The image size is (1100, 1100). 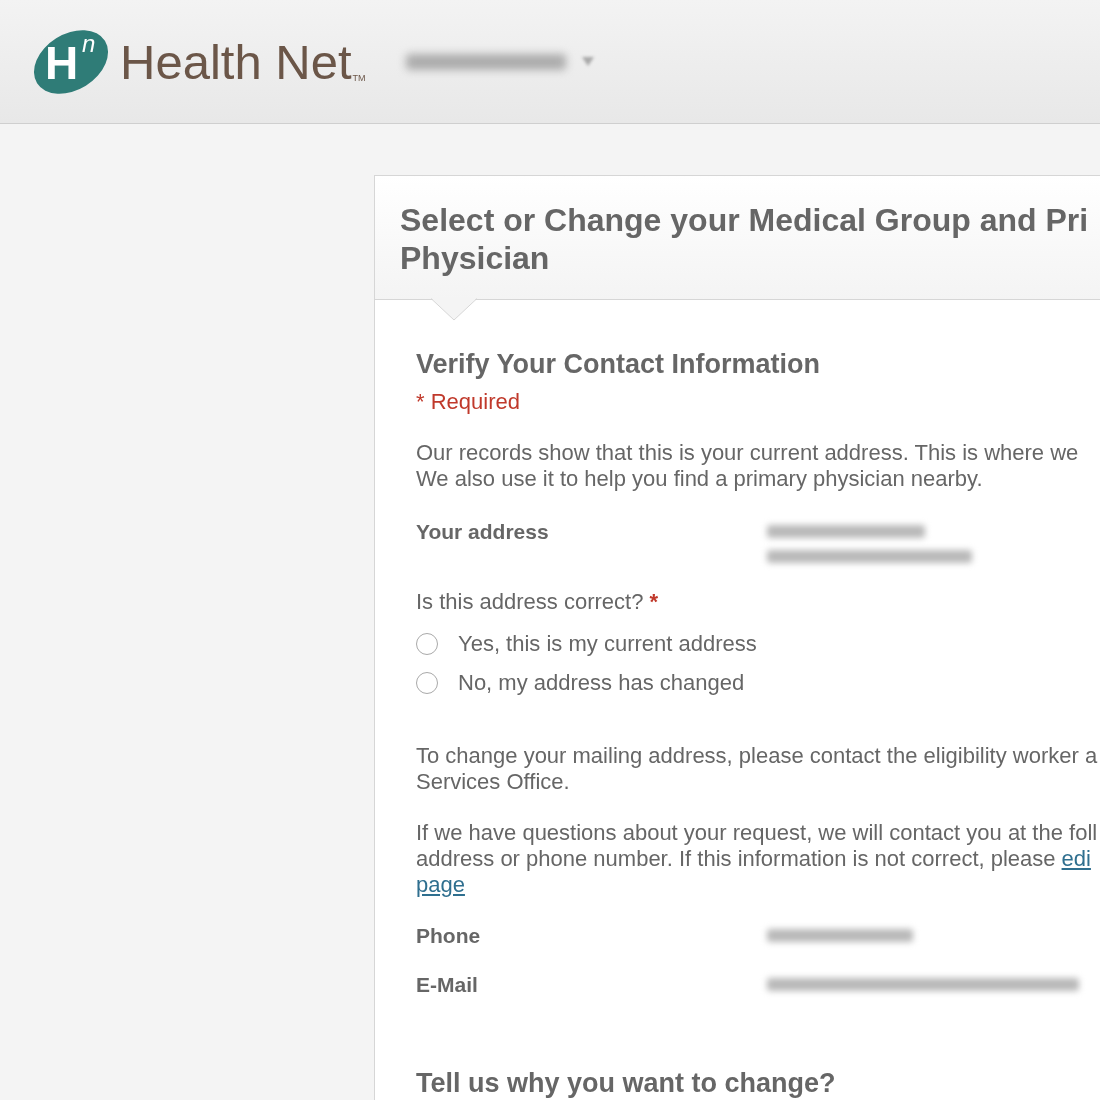 I want to click on logo-ellipse-icon, so click(x=71, y=61).